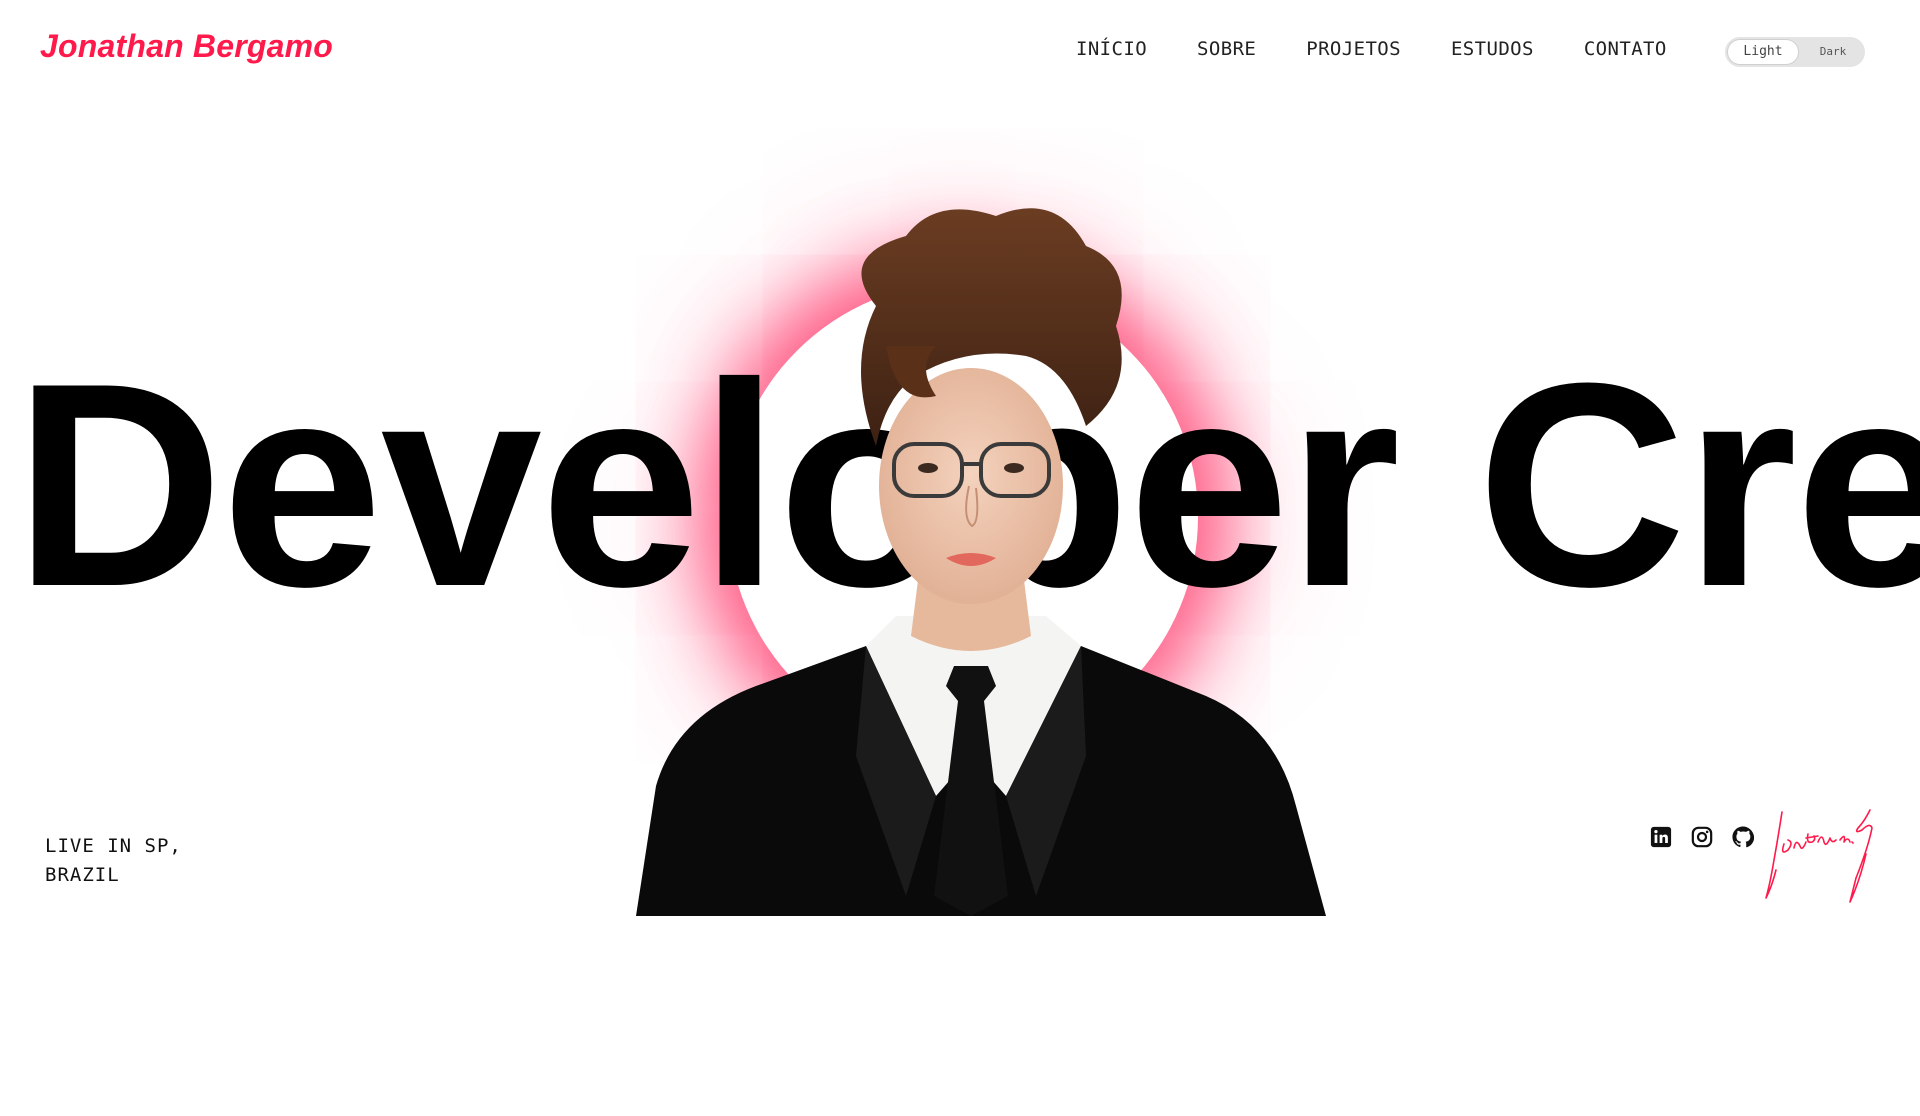 The image size is (1920, 1116). Describe the element at coordinates (1743, 837) in the screenshot. I see `github-icon` at that location.